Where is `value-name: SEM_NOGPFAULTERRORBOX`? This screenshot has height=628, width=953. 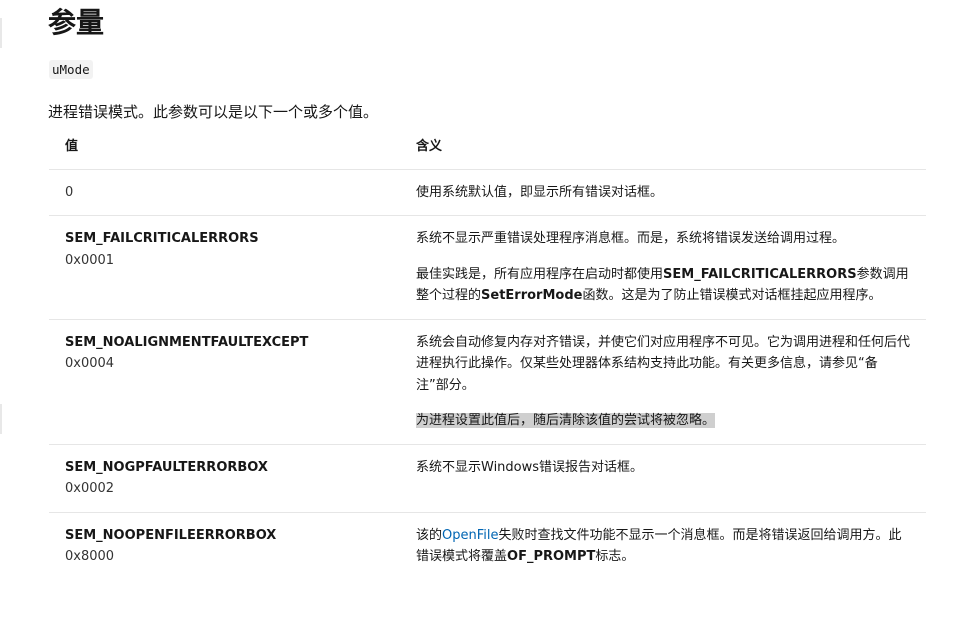 value-name: SEM_NOGPFAULTERRORBOX is located at coordinates (166, 467).